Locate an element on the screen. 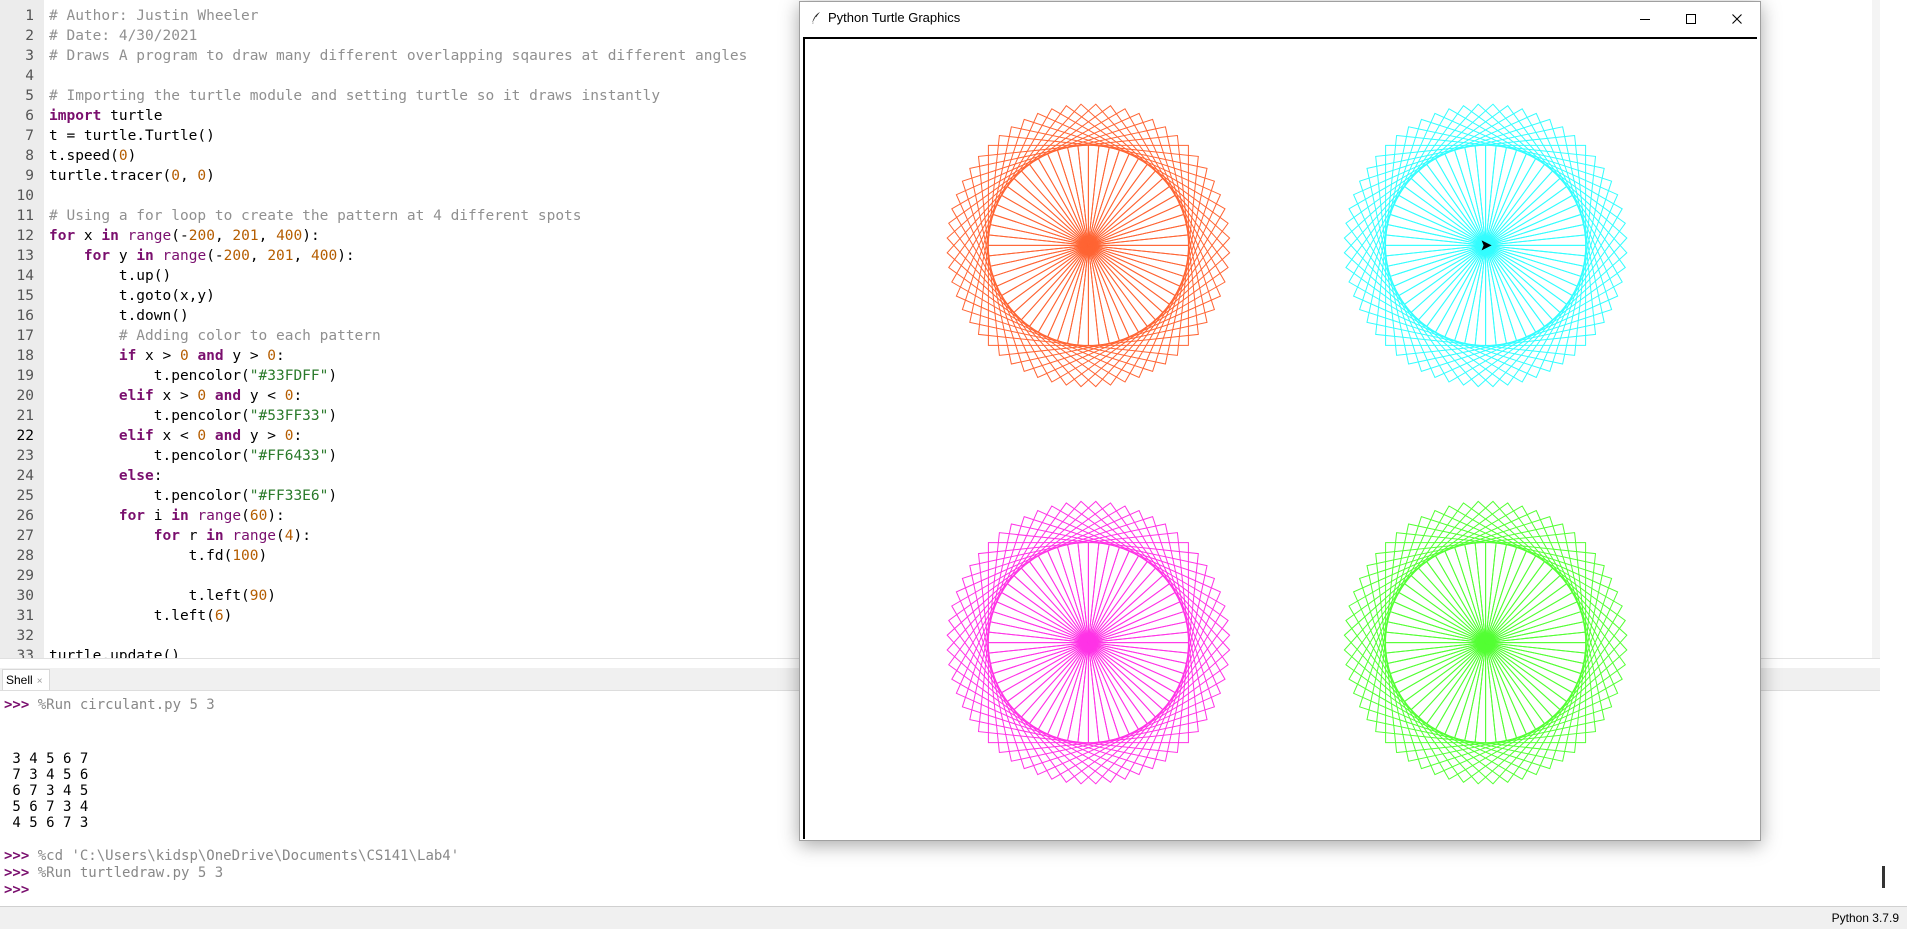  line-number: 30 is located at coordinates (25, 596).